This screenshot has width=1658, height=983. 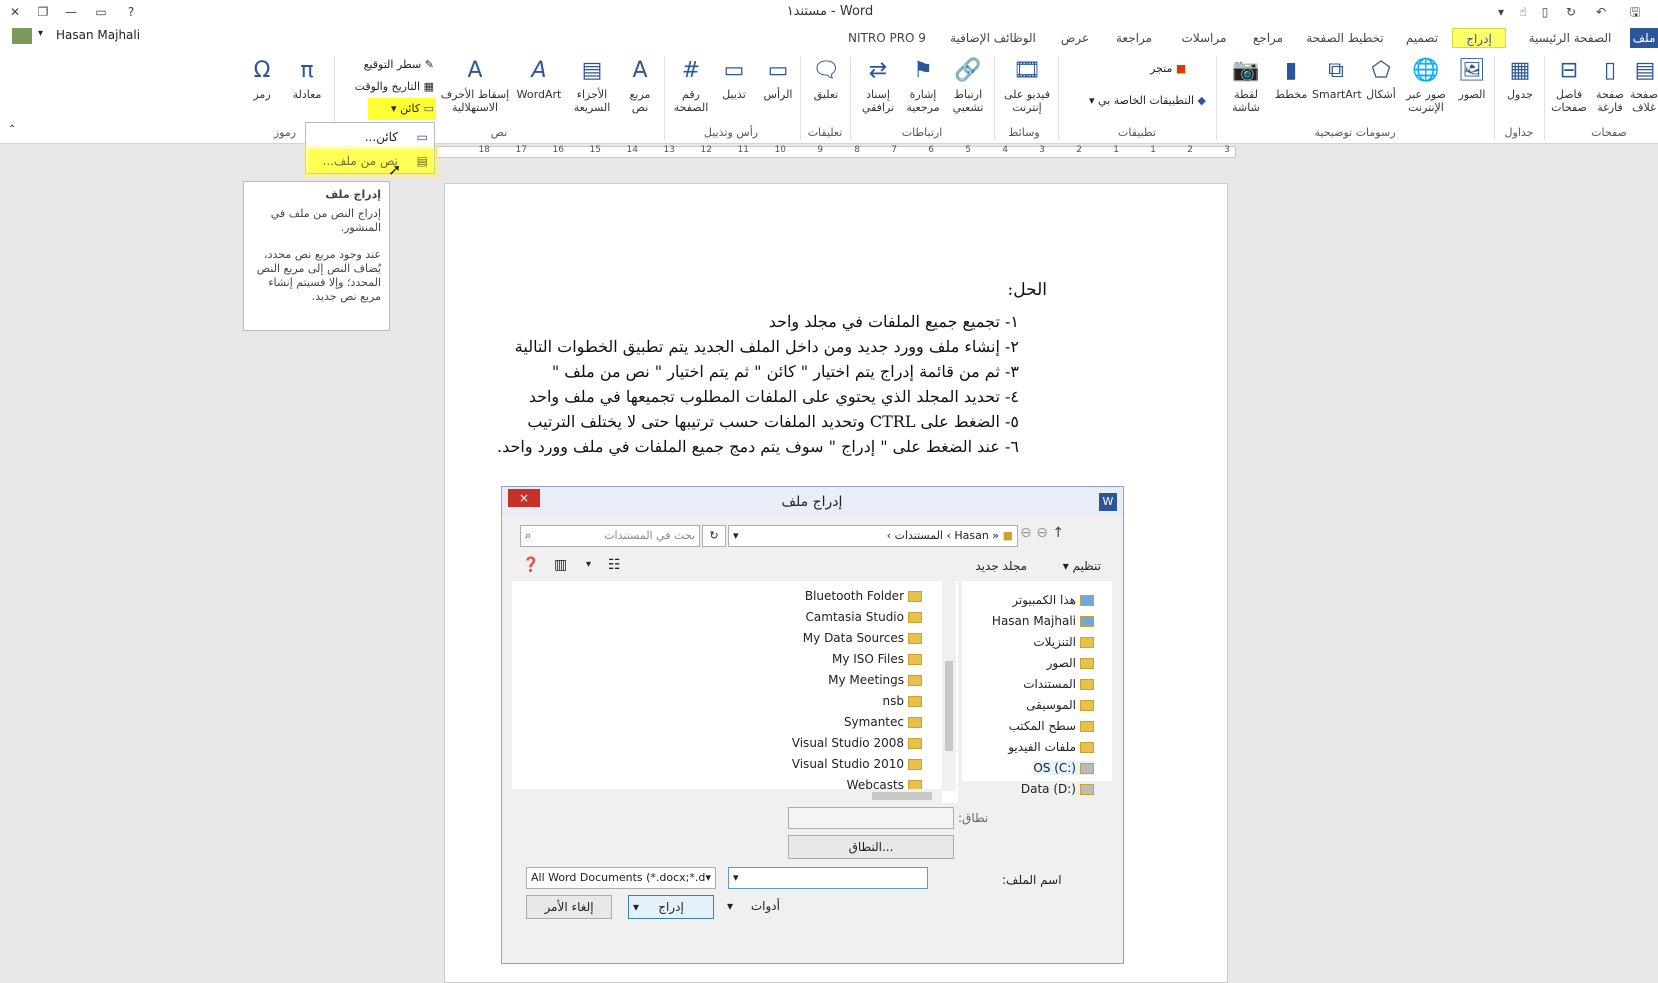 I want to click on address-bar: ■ « Hasan › المستندات › ▾, so click(x=873, y=536).